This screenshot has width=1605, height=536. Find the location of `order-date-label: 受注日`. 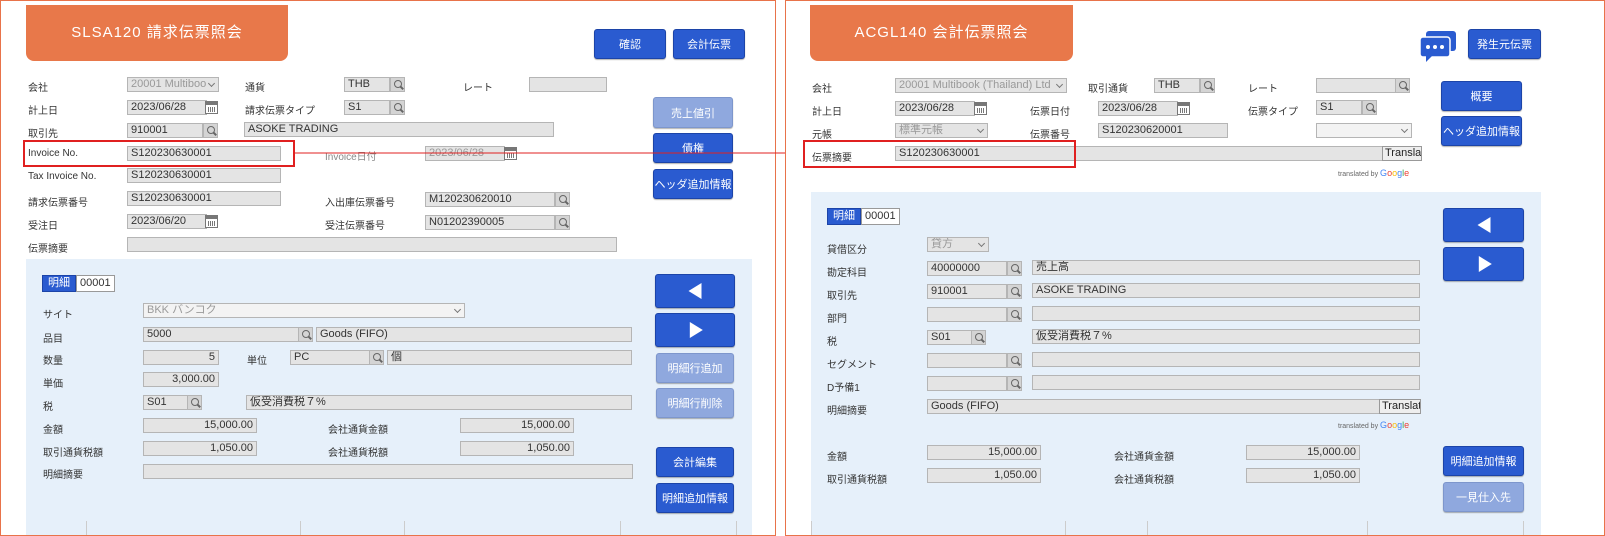

order-date-label: 受注日 is located at coordinates (43, 226).